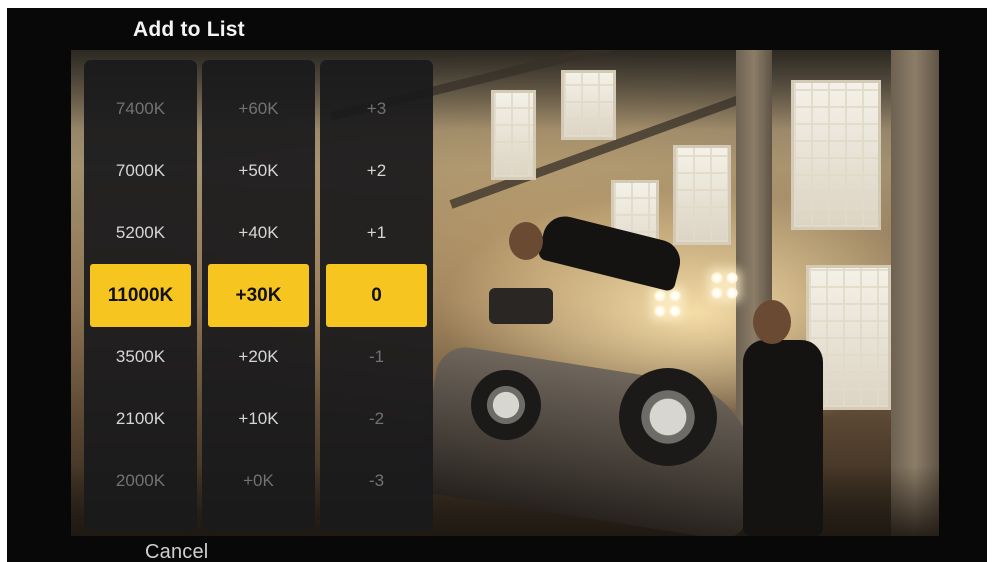  I want to click on tint-option: +3, so click(376, 109).